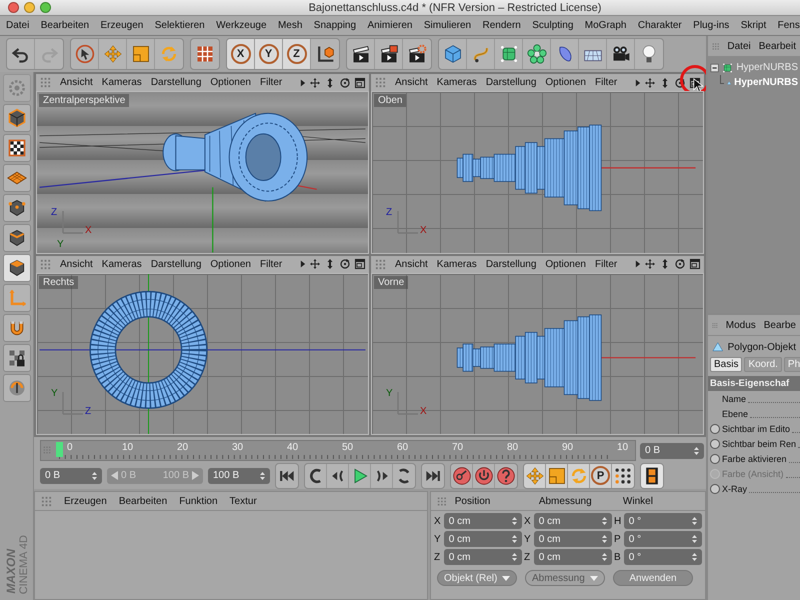  What do you see at coordinates (537, 353) in the screenshot?
I see `viewport: Vorne Y X` at bounding box center [537, 353].